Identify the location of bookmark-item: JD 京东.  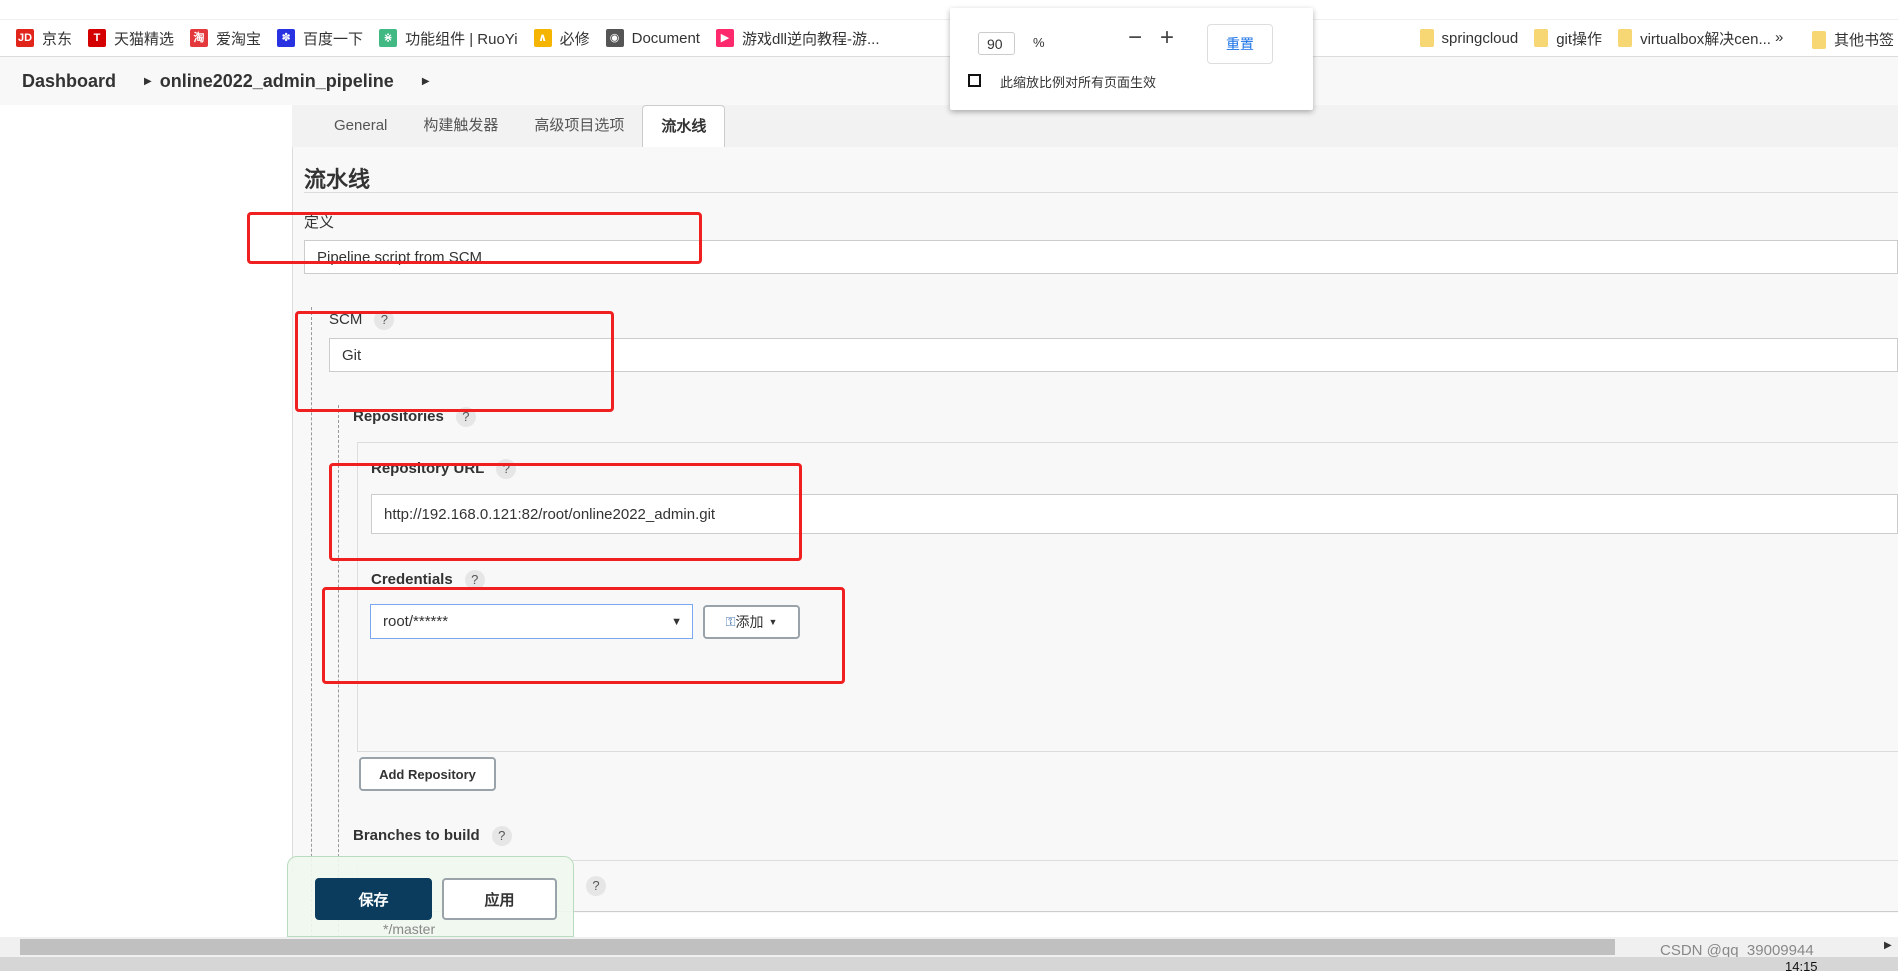
(44, 38).